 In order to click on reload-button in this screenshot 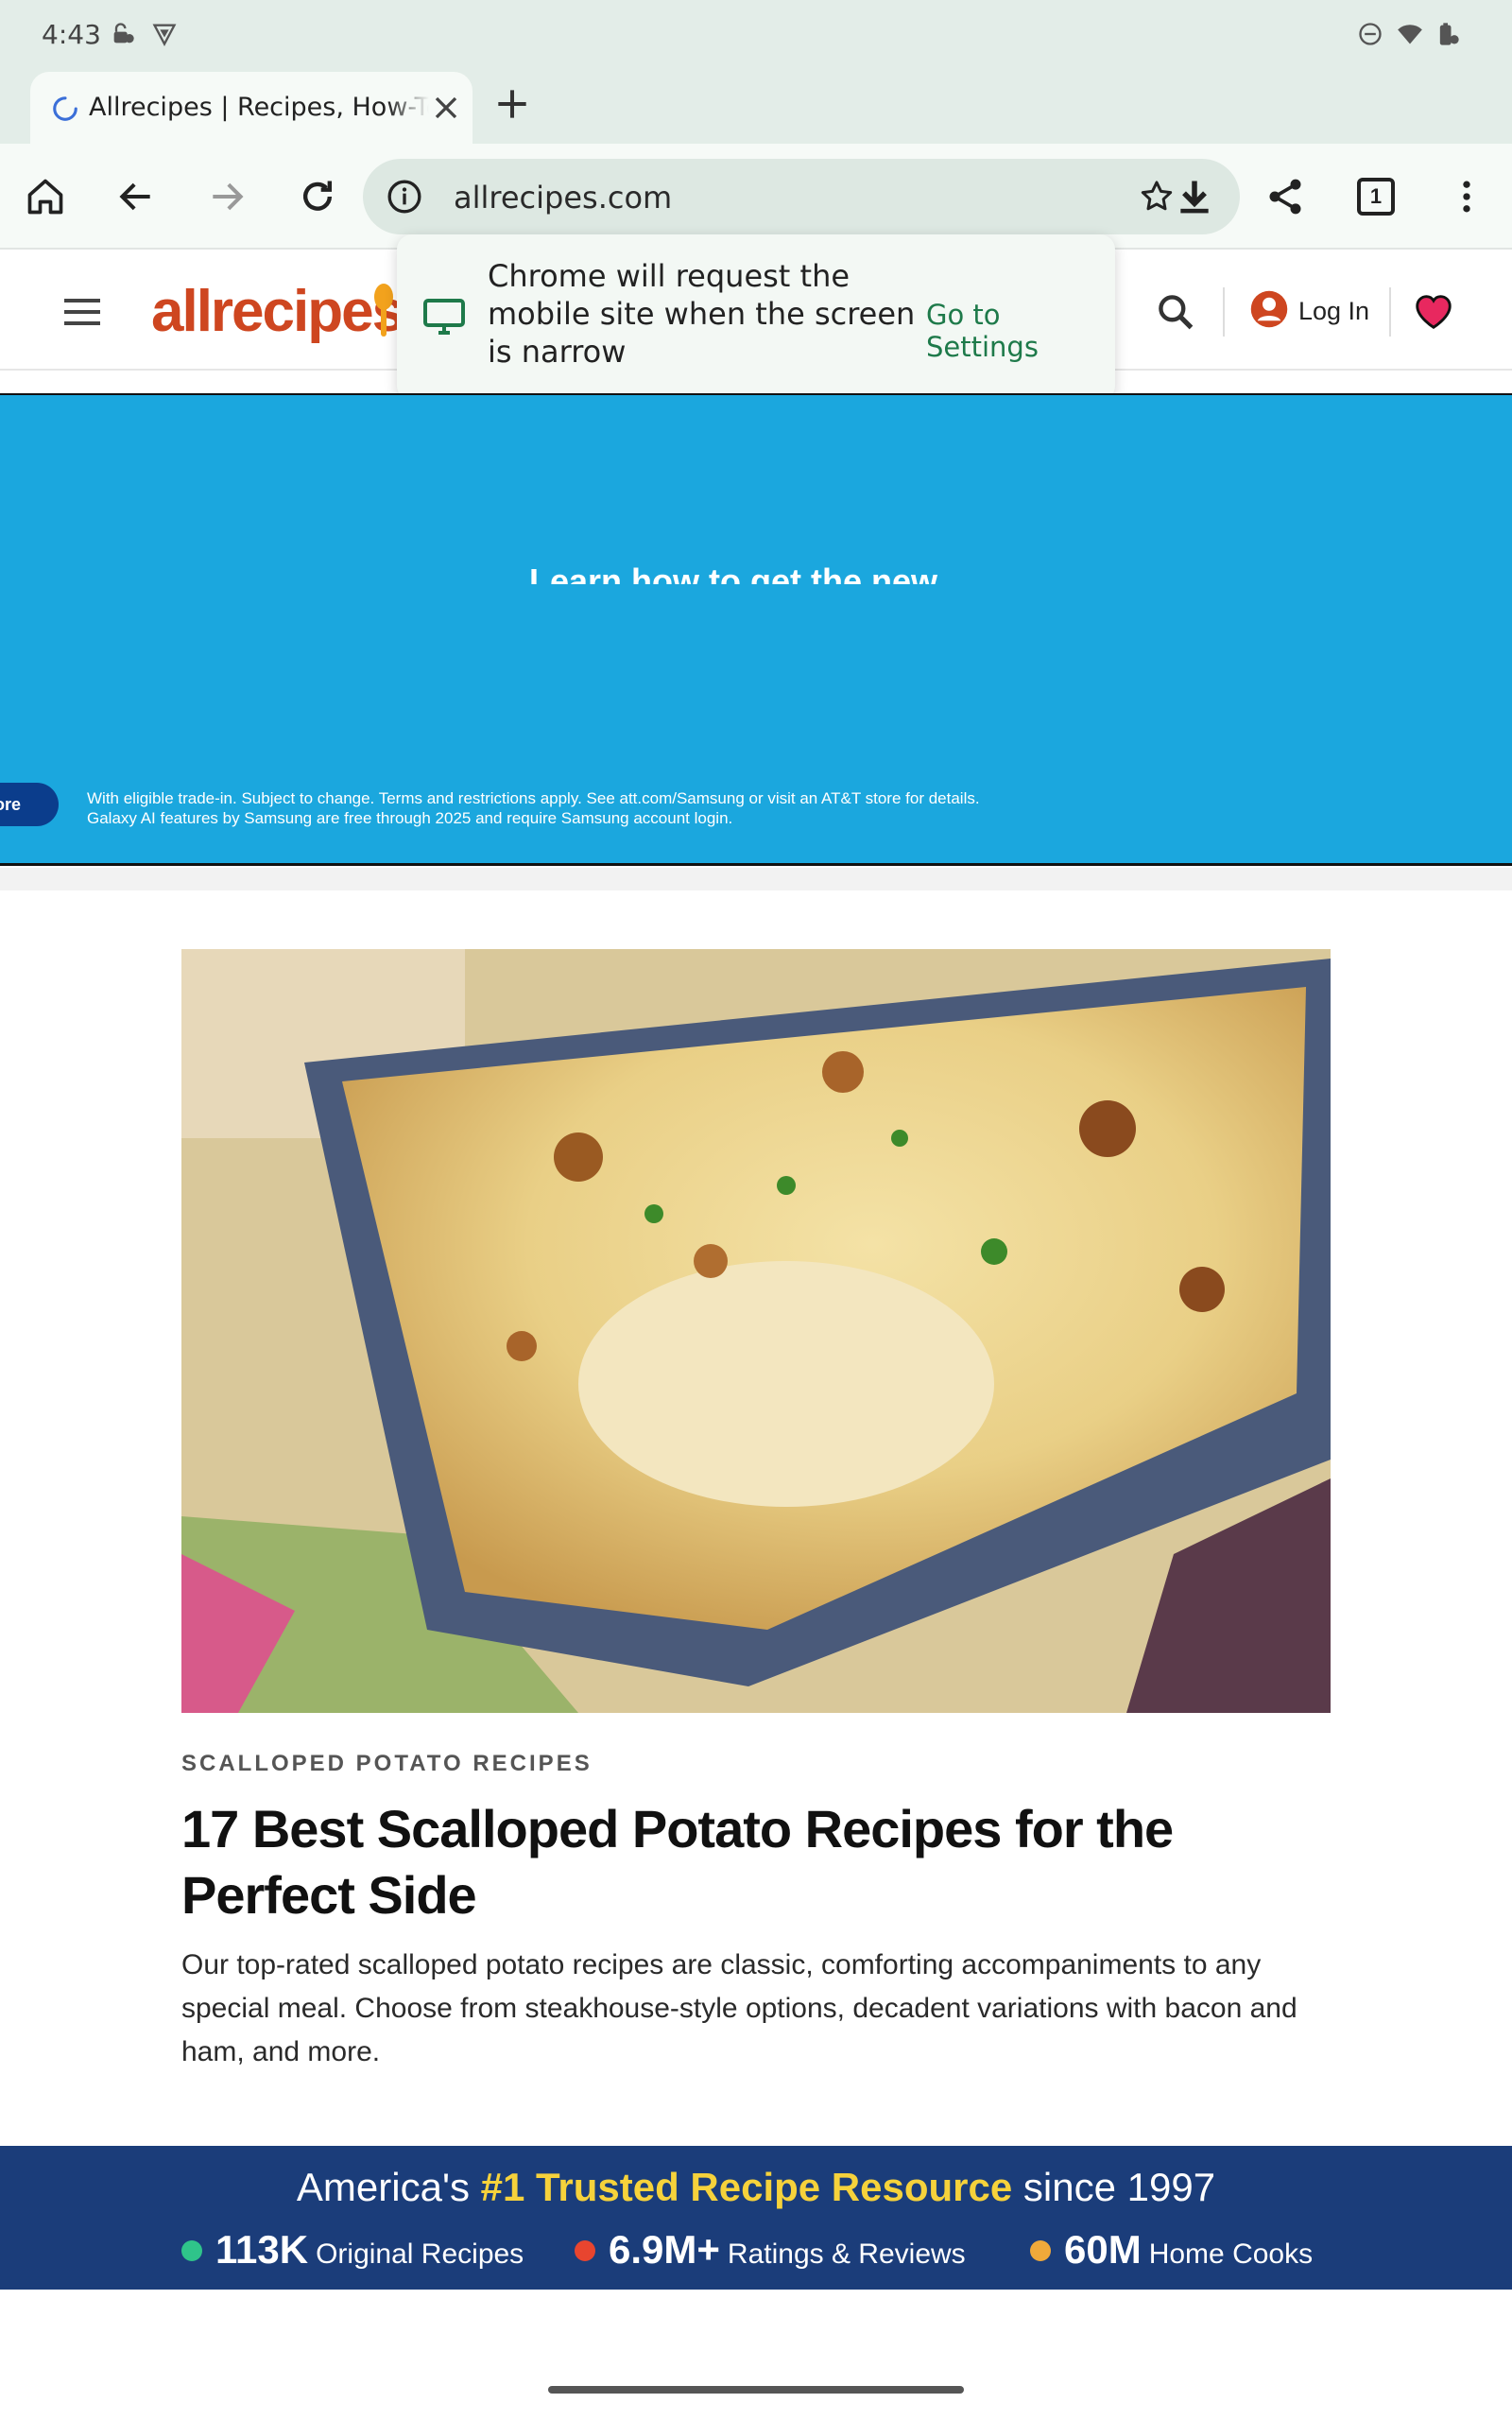, I will do `click(317, 196)`.